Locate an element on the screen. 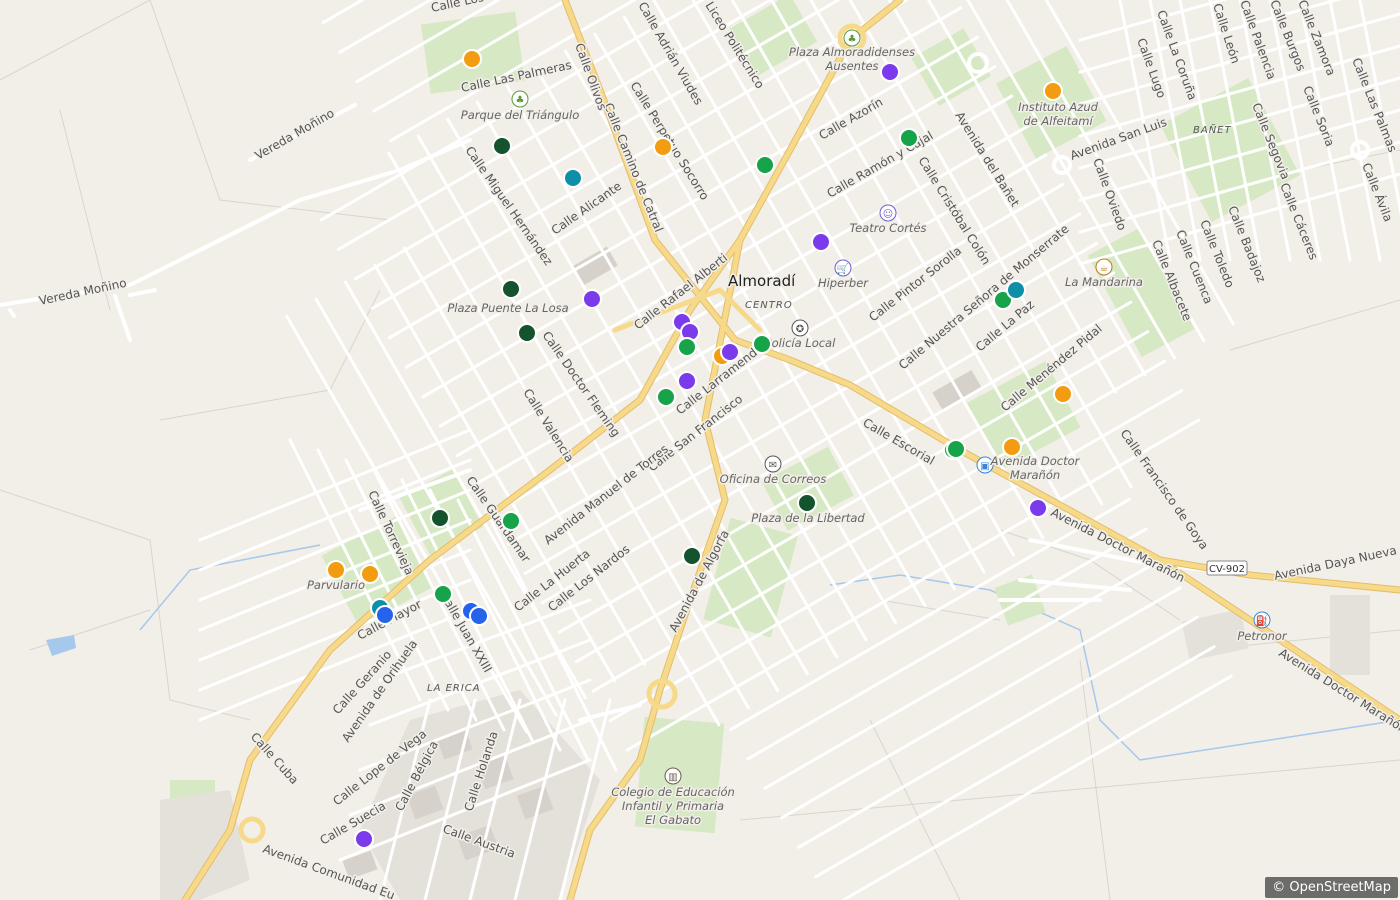 The width and height of the screenshot is (1400, 900). poi-label: Plaza de la Libertad is located at coordinates (808, 518).